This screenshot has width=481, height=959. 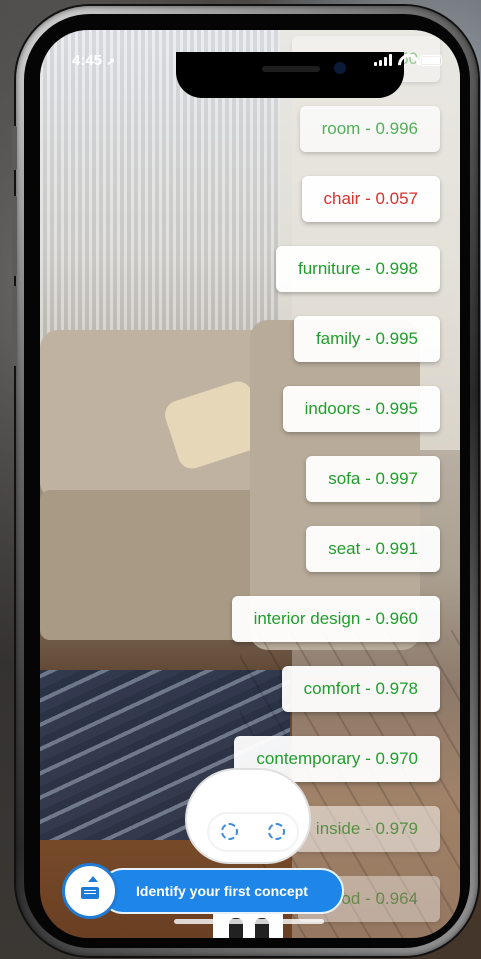 I want to click on status-icons, so click(x=408, y=60).